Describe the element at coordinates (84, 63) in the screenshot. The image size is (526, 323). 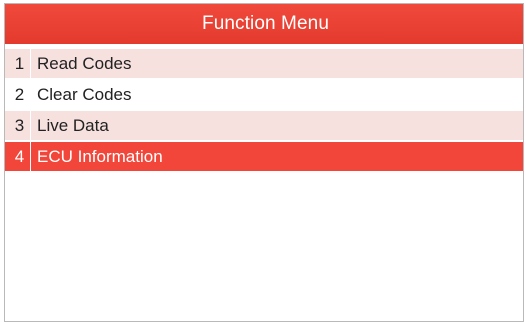
I see `menu-item-label: Read Codes` at that location.